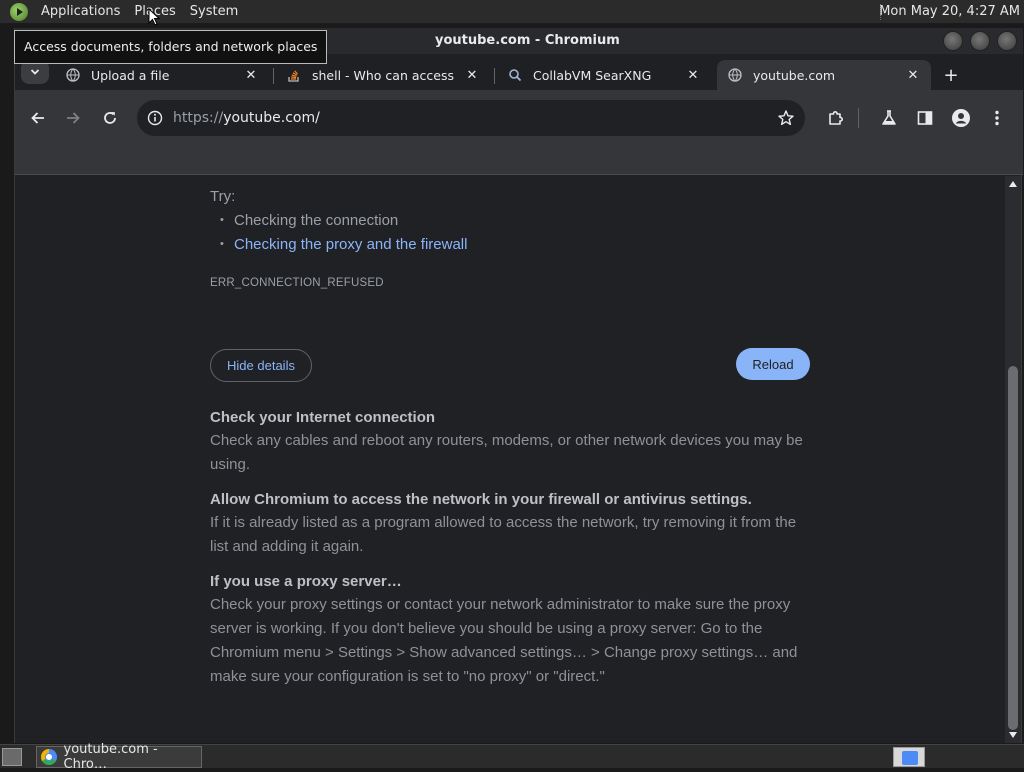  What do you see at coordinates (858, 118) in the screenshot?
I see `toolbar-divider` at bounding box center [858, 118].